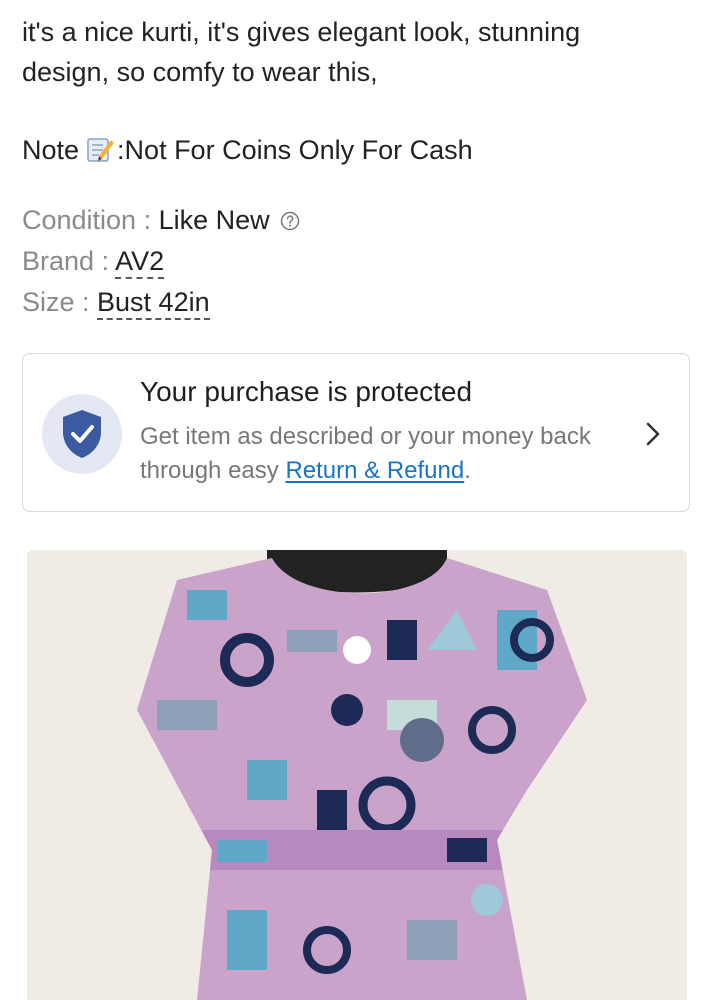 The width and height of the screenshot is (714, 1000). Describe the element at coordinates (100, 149) in the screenshot. I see `memo-icon` at that location.